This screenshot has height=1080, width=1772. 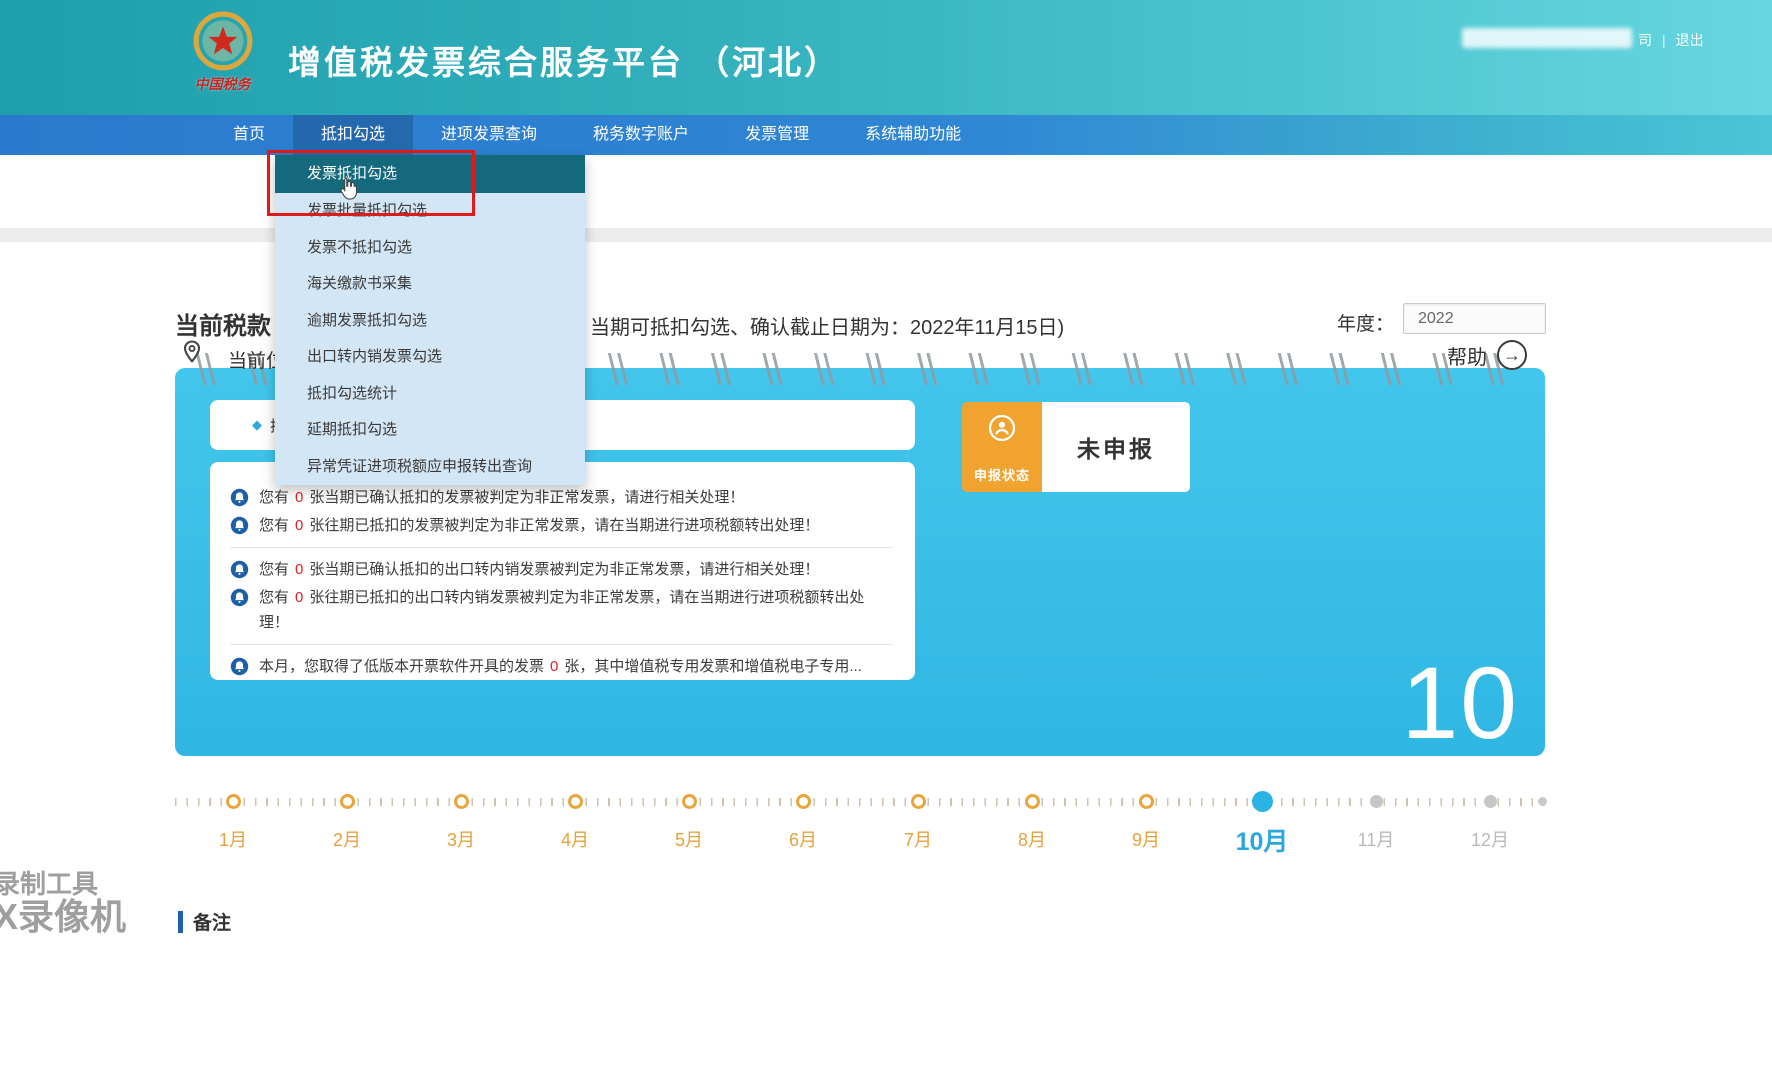 I want to click on menu-item-abnormal-voucher-query: 异常凭证进项税额应申报转出查询, so click(x=430, y=467).